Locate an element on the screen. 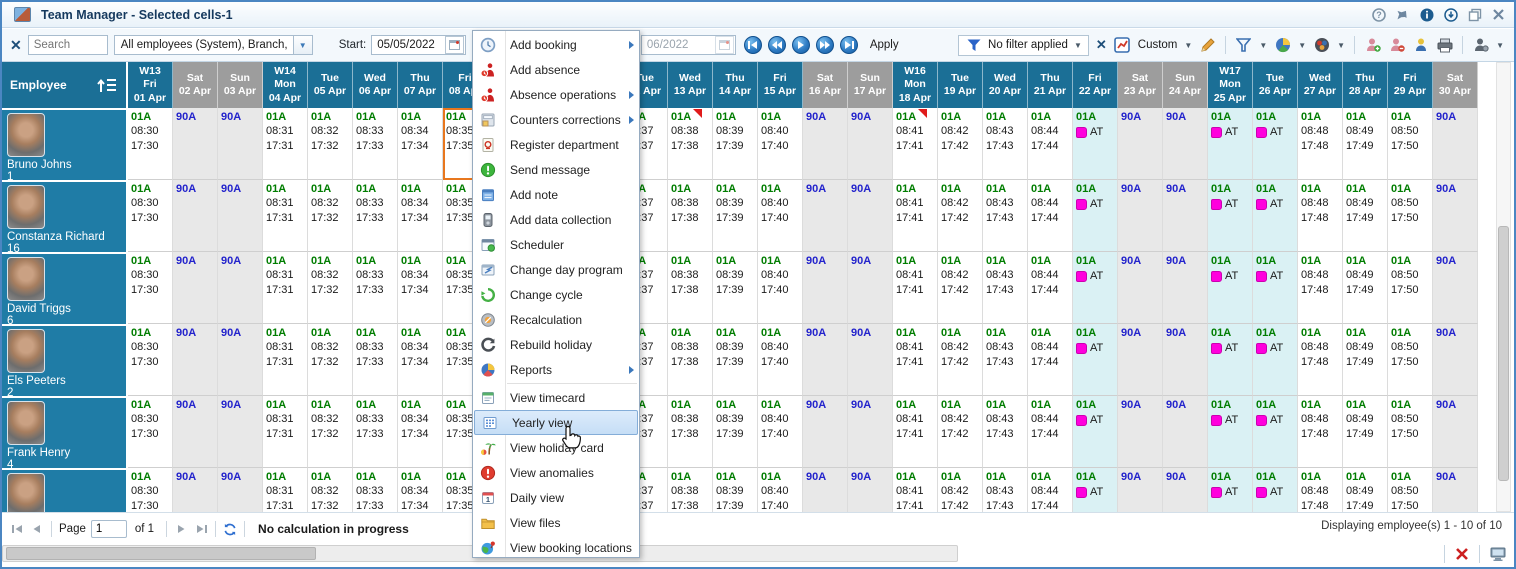 This screenshot has width=1516, height=569. schedule-cell: 01A 08:48 17:48 is located at coordinates (1320, 360).